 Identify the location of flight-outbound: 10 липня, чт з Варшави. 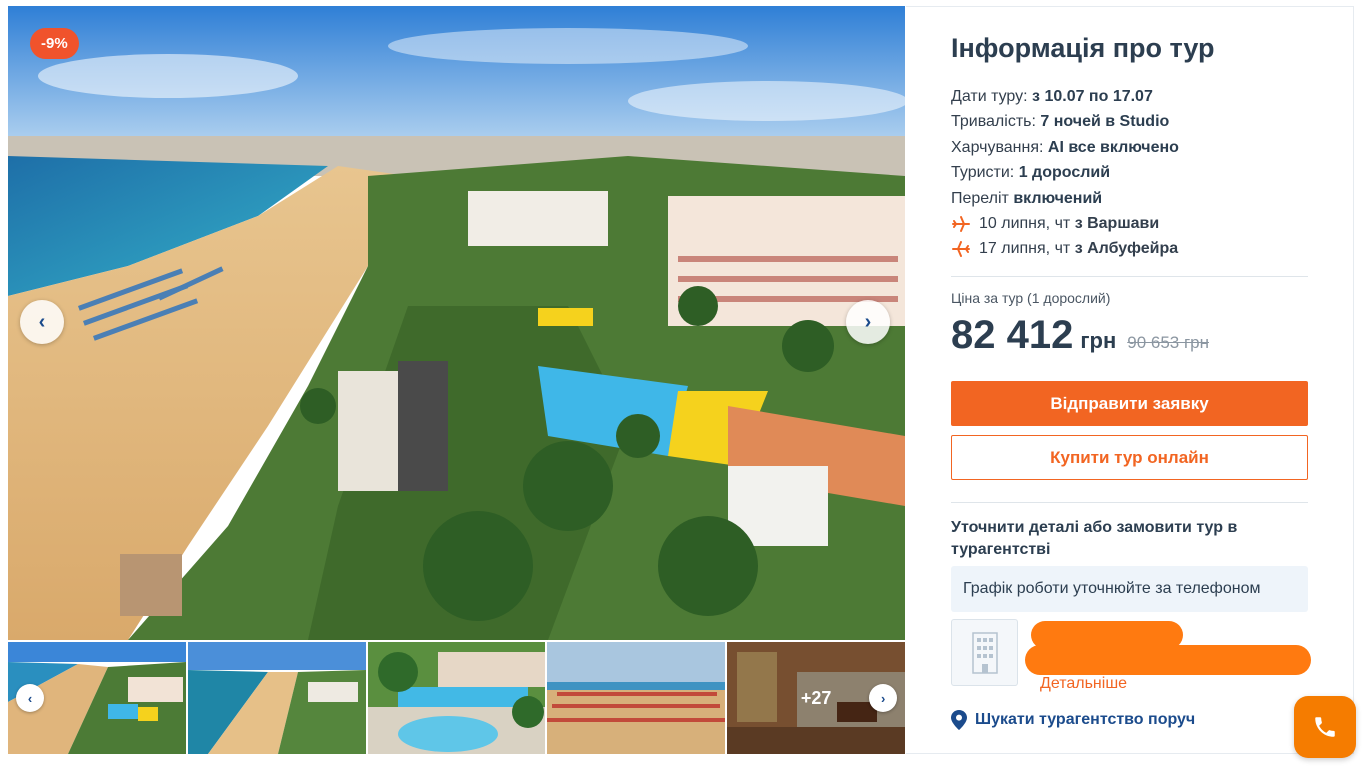
(1129, 223).